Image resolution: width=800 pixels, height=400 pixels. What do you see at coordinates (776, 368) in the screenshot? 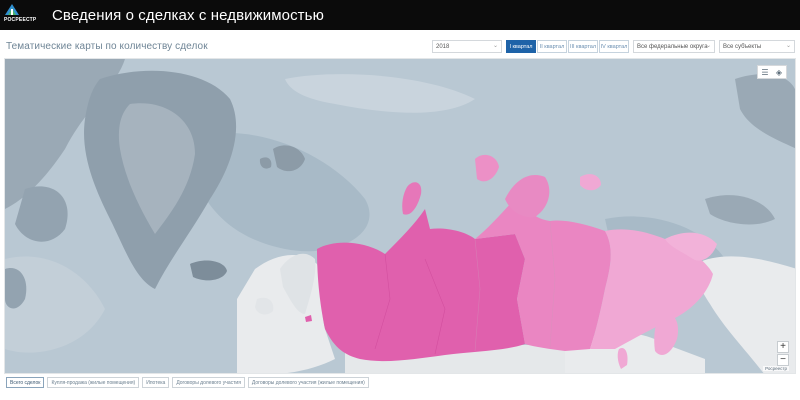
I see `map-attribution: Росреестр` at bounding box center [776, 368].